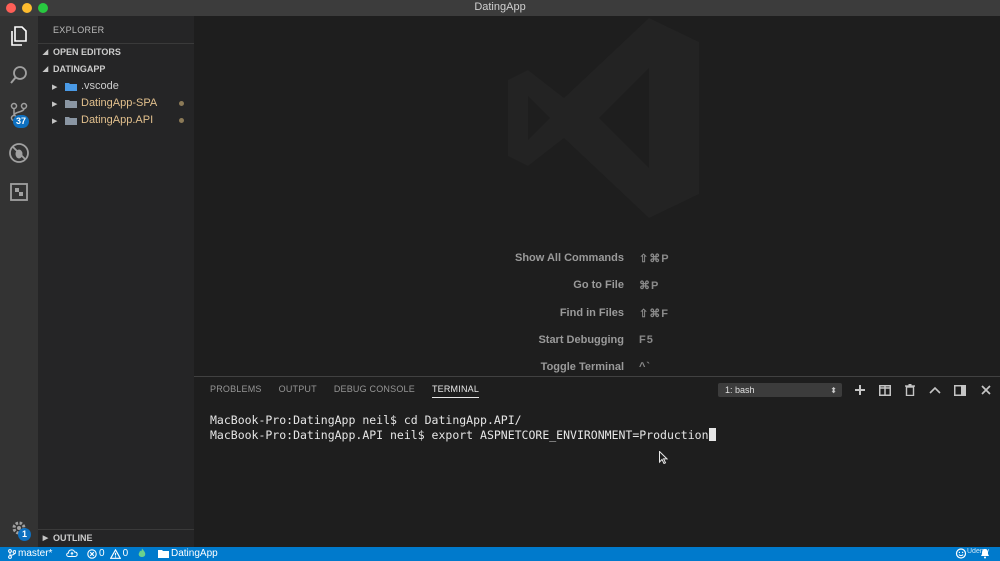 The height and width of the screenshot is (561, 1000). Describe the element at coordinates (663, 457) in the screenshot. I see `mouse-pointer-icon` at that location.